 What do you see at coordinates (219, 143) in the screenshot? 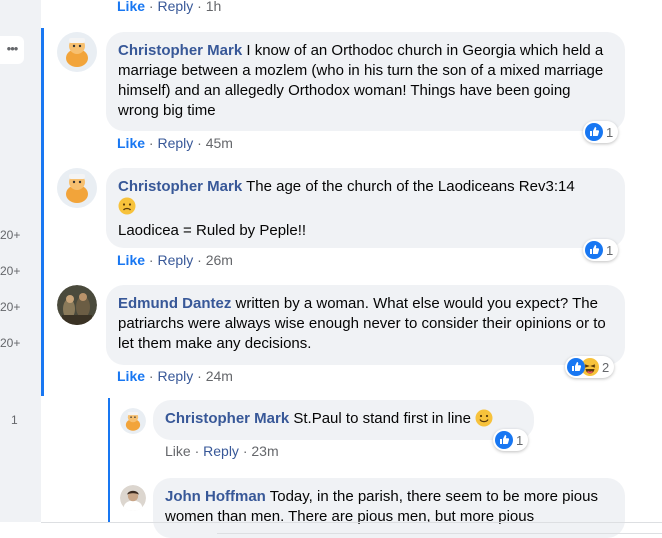
I see `timestamp: 45m` at bounding box center [219, 143].